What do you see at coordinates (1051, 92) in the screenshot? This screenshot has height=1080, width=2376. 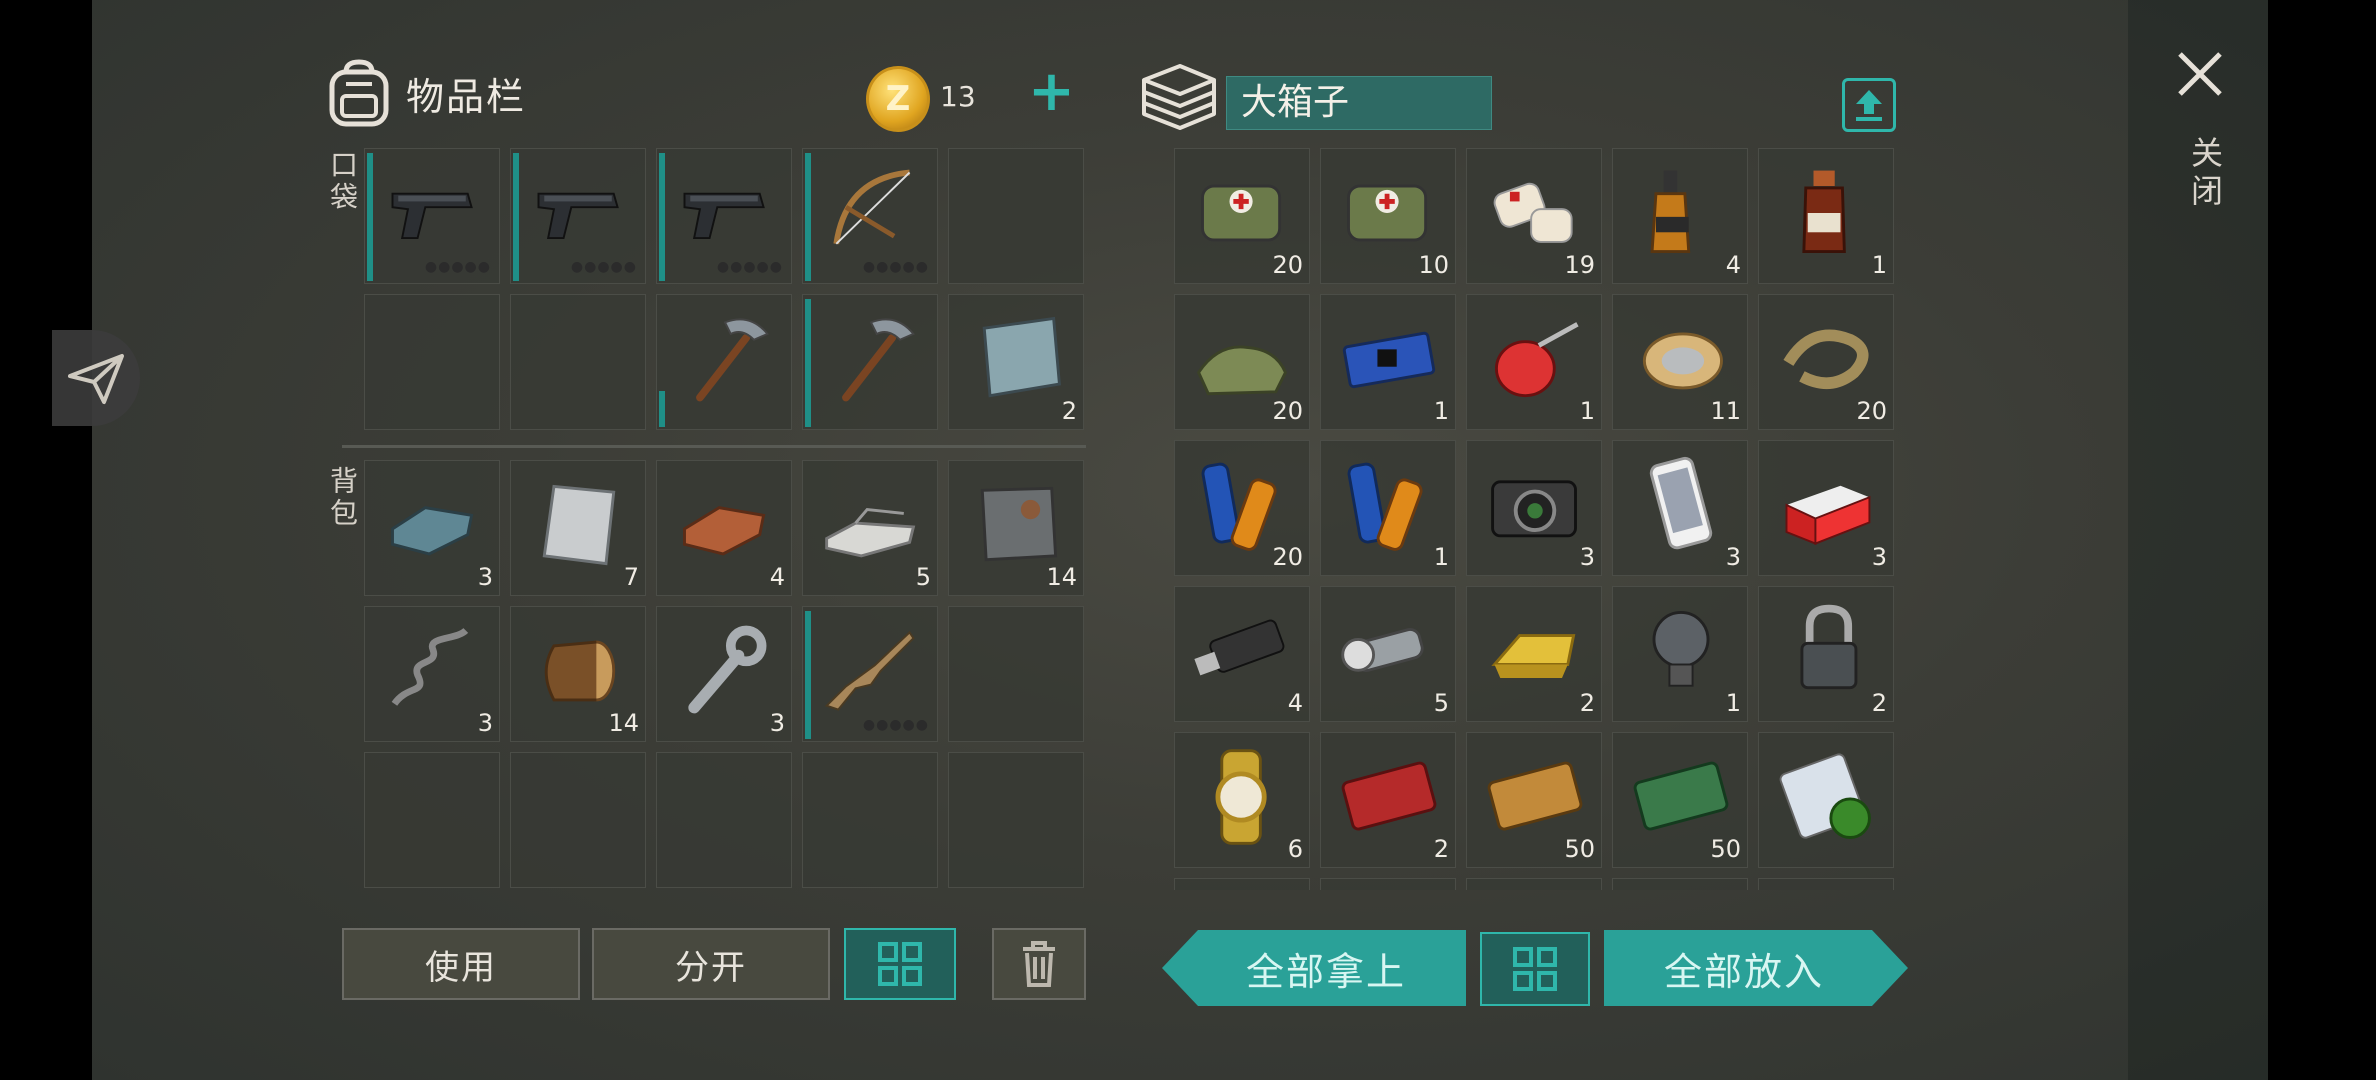 I see `add-coins-button: +` at bounding box center [1051, 92].